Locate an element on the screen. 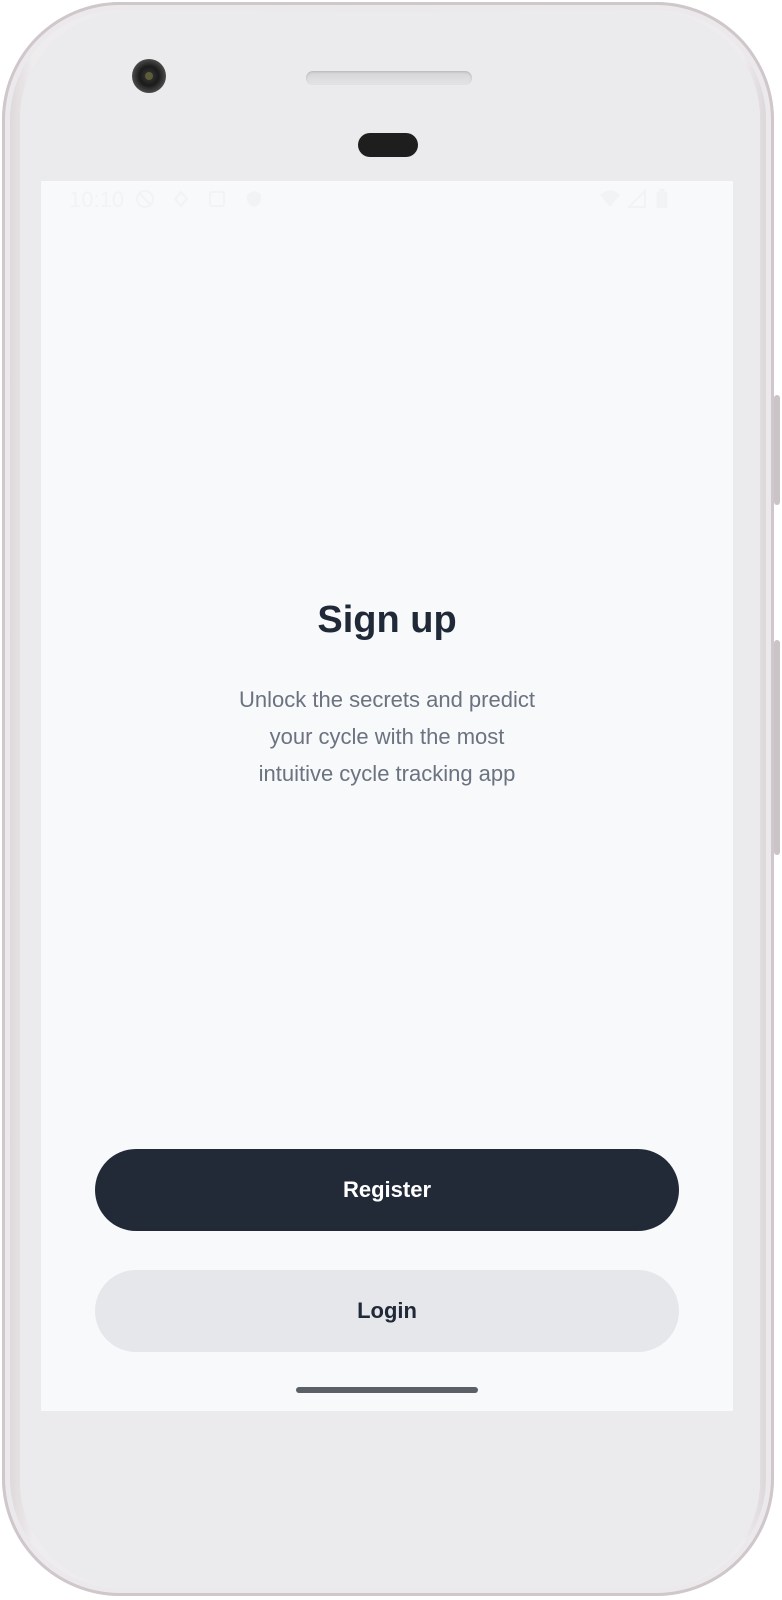 The image size is (782, 1600). home-indicator is located at coordinates (387, 1390).